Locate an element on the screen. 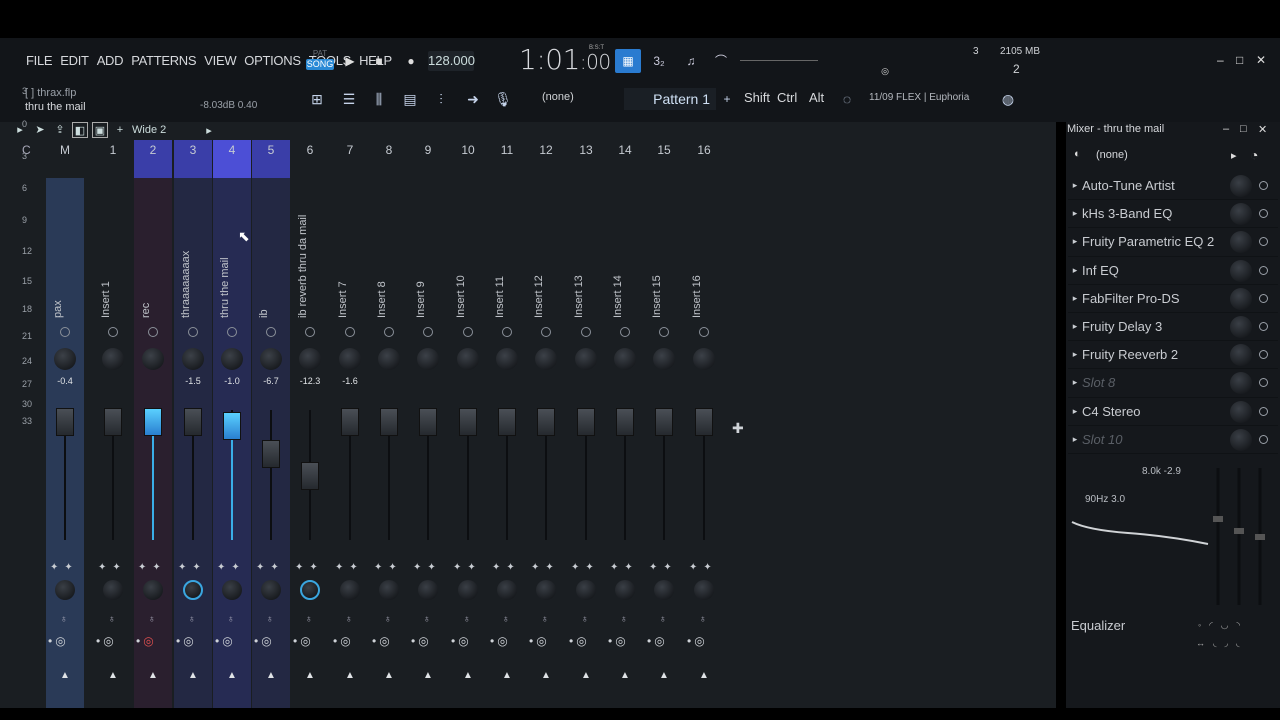 Image resolution: width=1280 pixels, height=720 pixels. strip-number: 9 is located at coordinates (428, 159).